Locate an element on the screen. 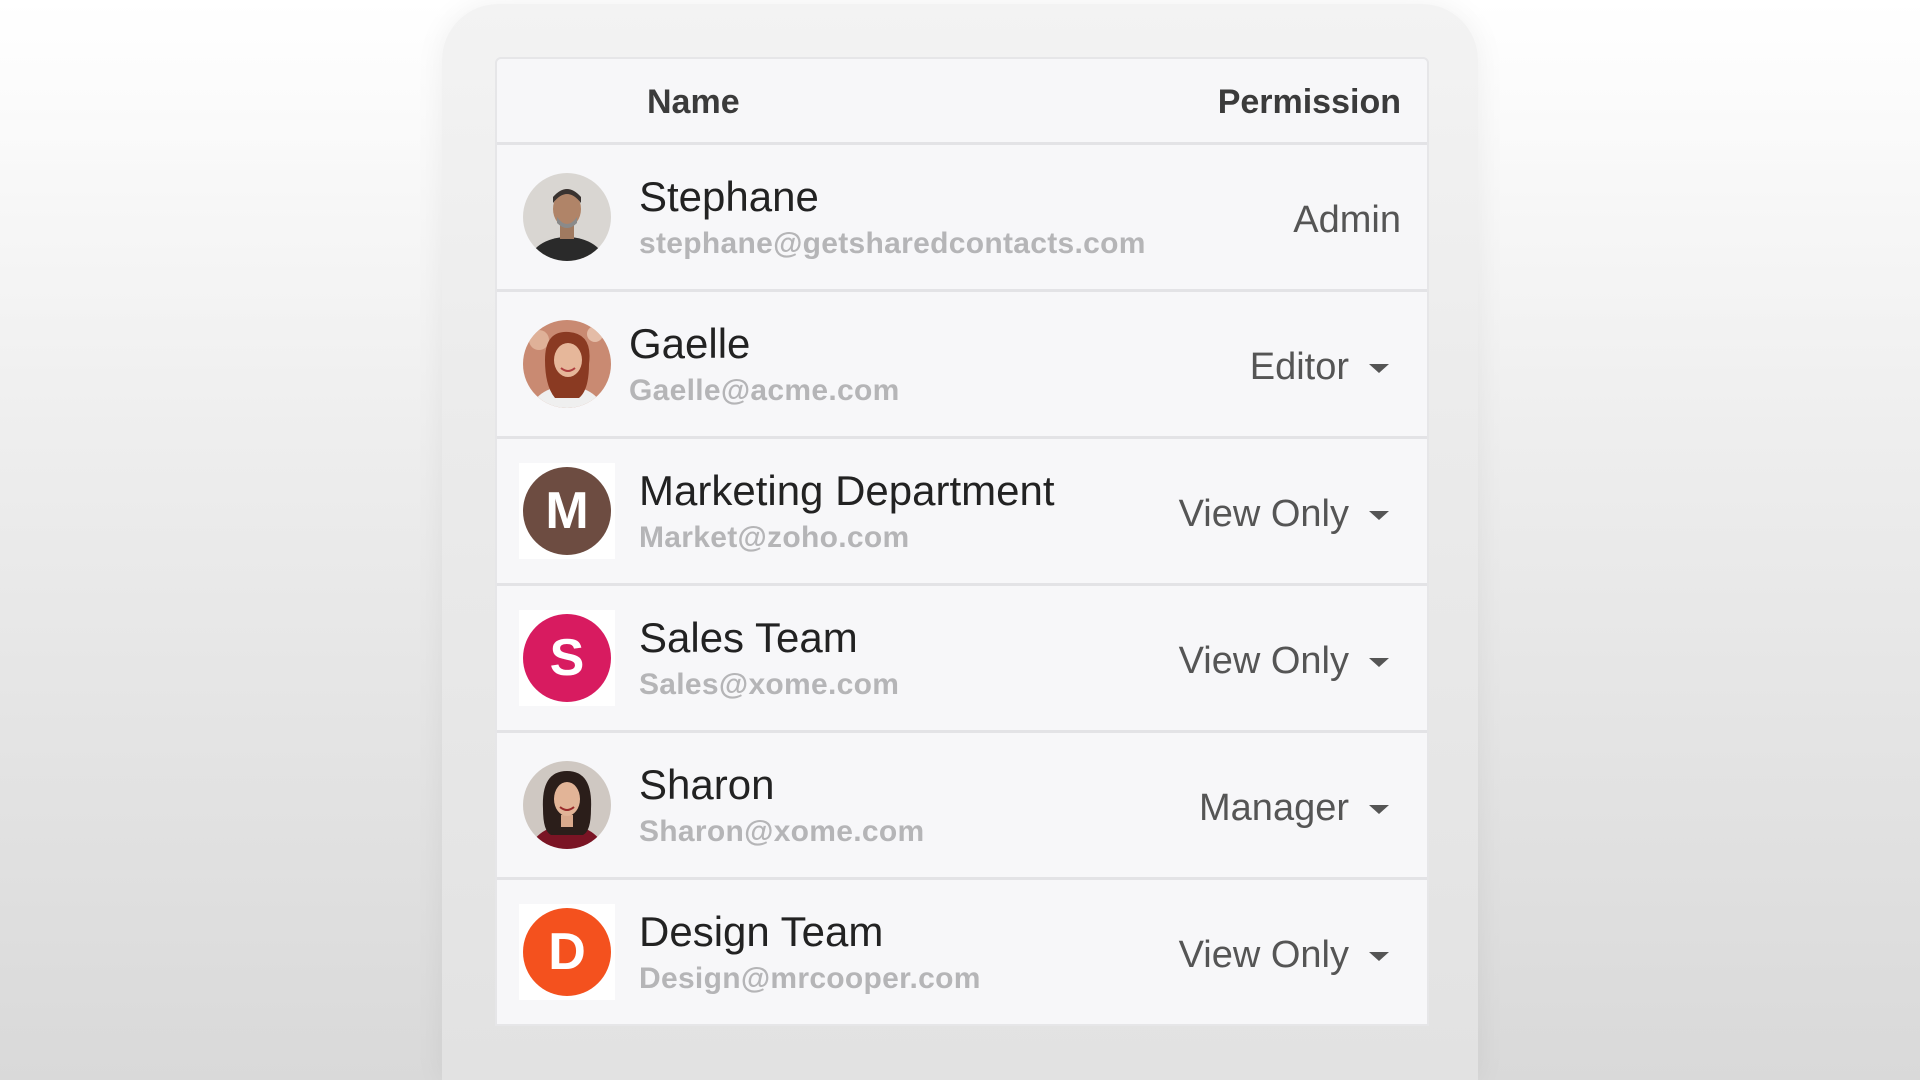 The width and height of the screenshot is (1920, 1080). permission-label: Admin is located at coordinates (1347, 220).